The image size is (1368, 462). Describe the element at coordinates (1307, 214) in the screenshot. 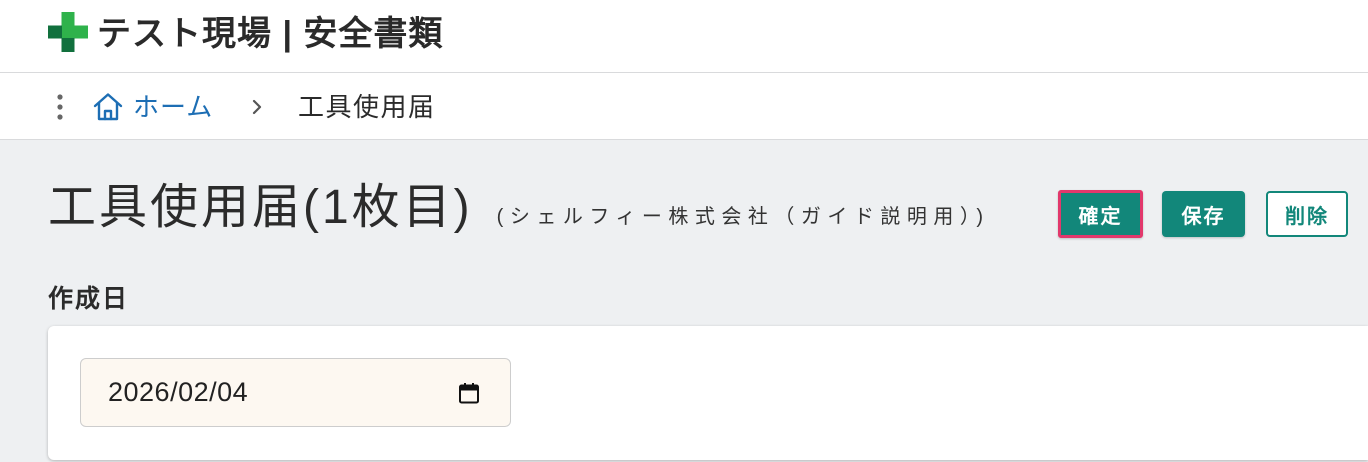

I see `delete-button: 削除` at that location.